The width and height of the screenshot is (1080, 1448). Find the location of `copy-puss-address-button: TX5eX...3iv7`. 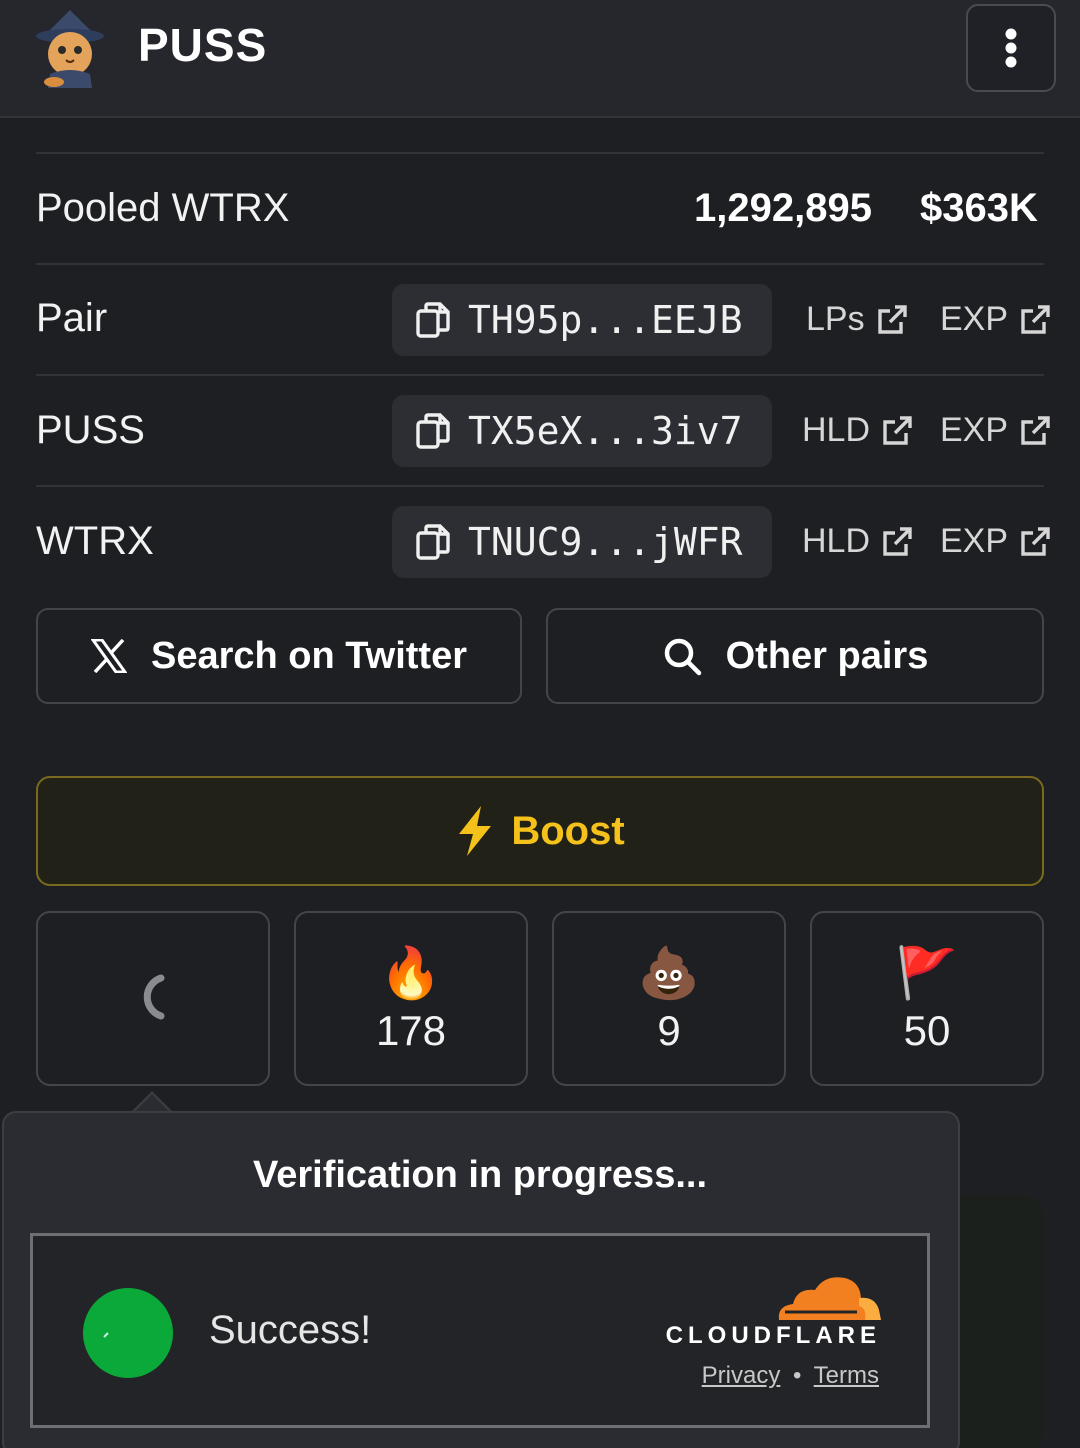

copy-puss-address-button: TX5eX...3iv7 is located at coordinates (582, 431).